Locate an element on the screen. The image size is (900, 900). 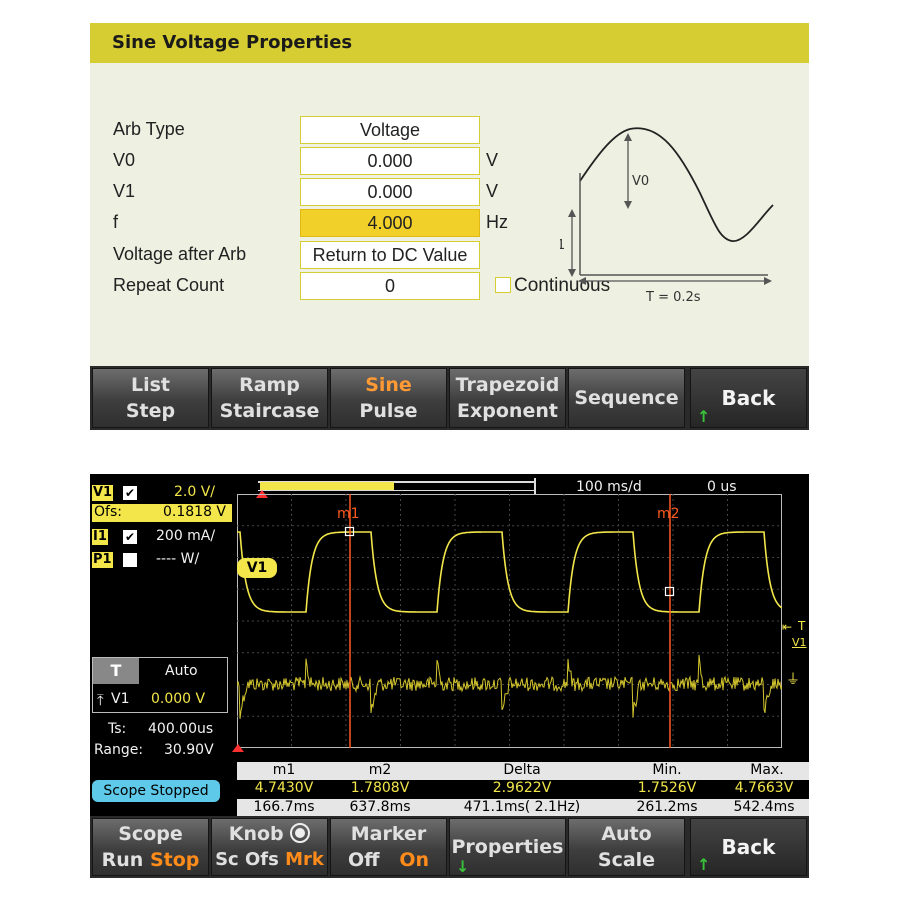
softkey-off-label: Off is located at coordinates (363, 860).